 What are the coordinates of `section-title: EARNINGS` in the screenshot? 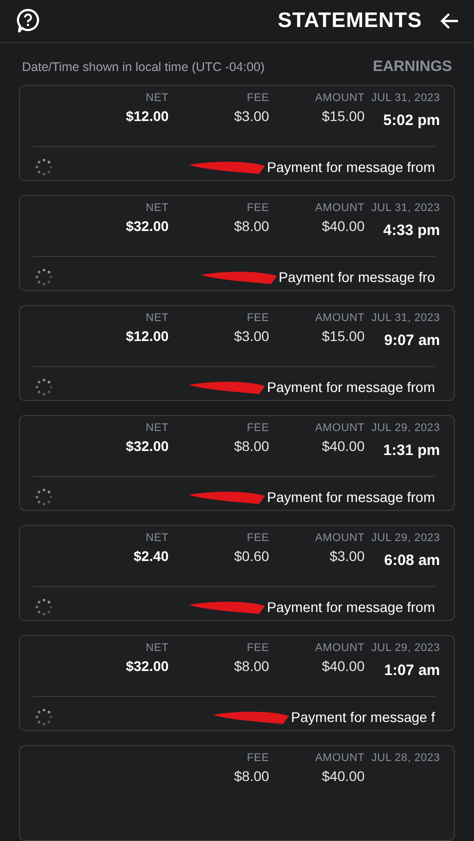 It's located at (412, 66).